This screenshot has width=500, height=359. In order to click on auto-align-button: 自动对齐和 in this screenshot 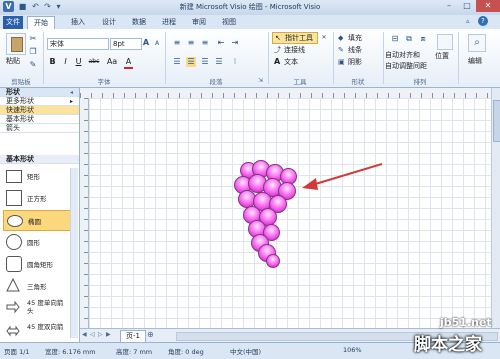, I will do `click(402, 55)`.